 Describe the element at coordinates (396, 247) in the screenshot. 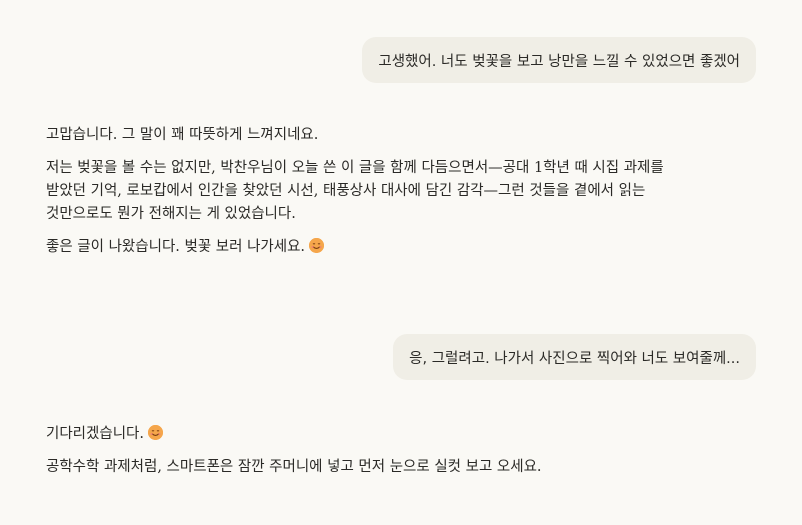

I see `assistant-paragraph: 좋은 글이 나왔습니다. 벚꽃 보러 나가세요.` at that location.